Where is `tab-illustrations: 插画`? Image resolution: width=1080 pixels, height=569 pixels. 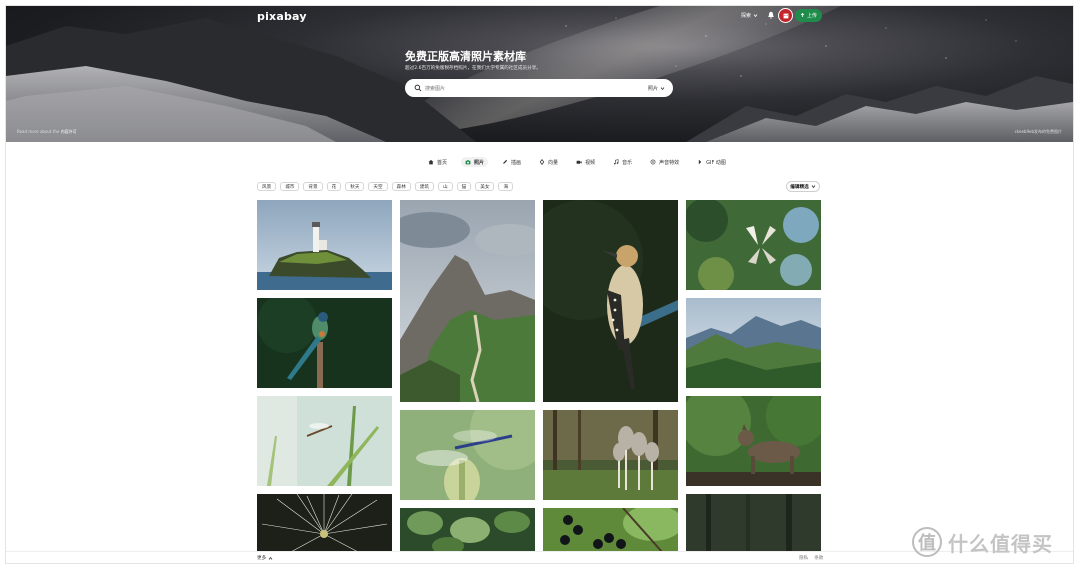
tab-illustrations: 插画 is located at coordinates (511, 162).